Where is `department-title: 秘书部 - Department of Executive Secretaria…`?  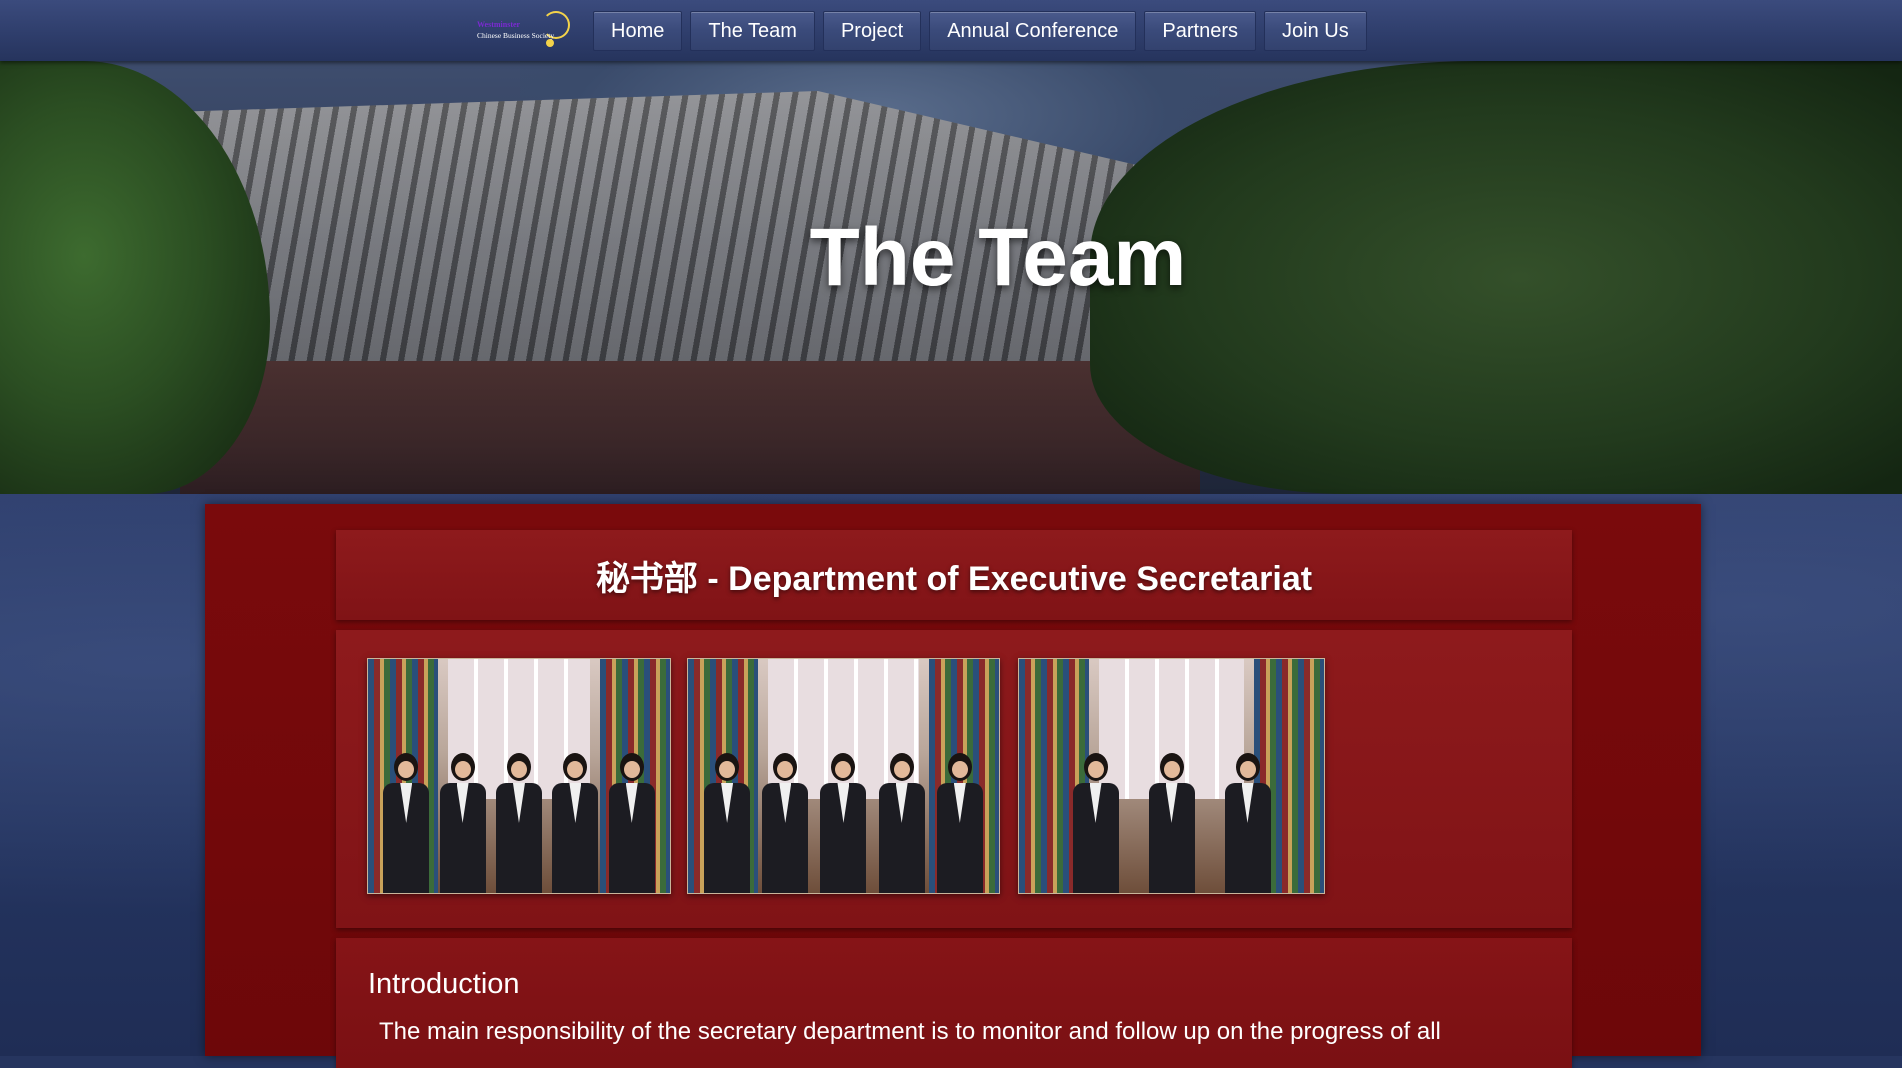
department-title: 秘书部 - Department of Executive Secretaria… is located at coordinates (954, 578).